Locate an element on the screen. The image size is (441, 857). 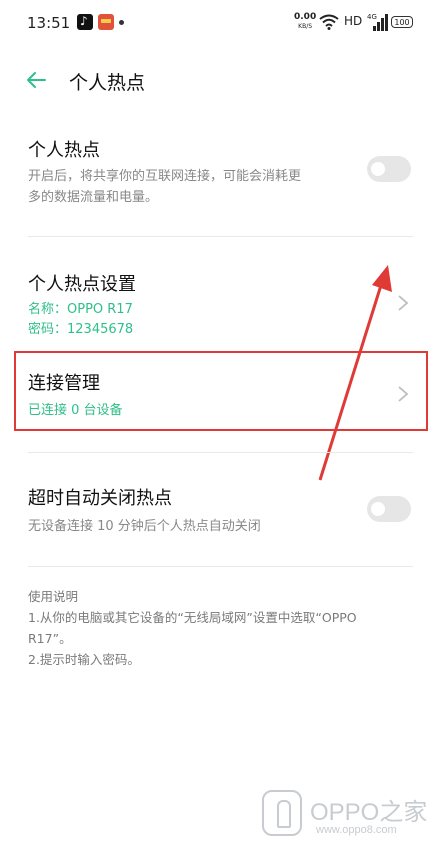
tiktok-icon is located at coordinates (85, 22).